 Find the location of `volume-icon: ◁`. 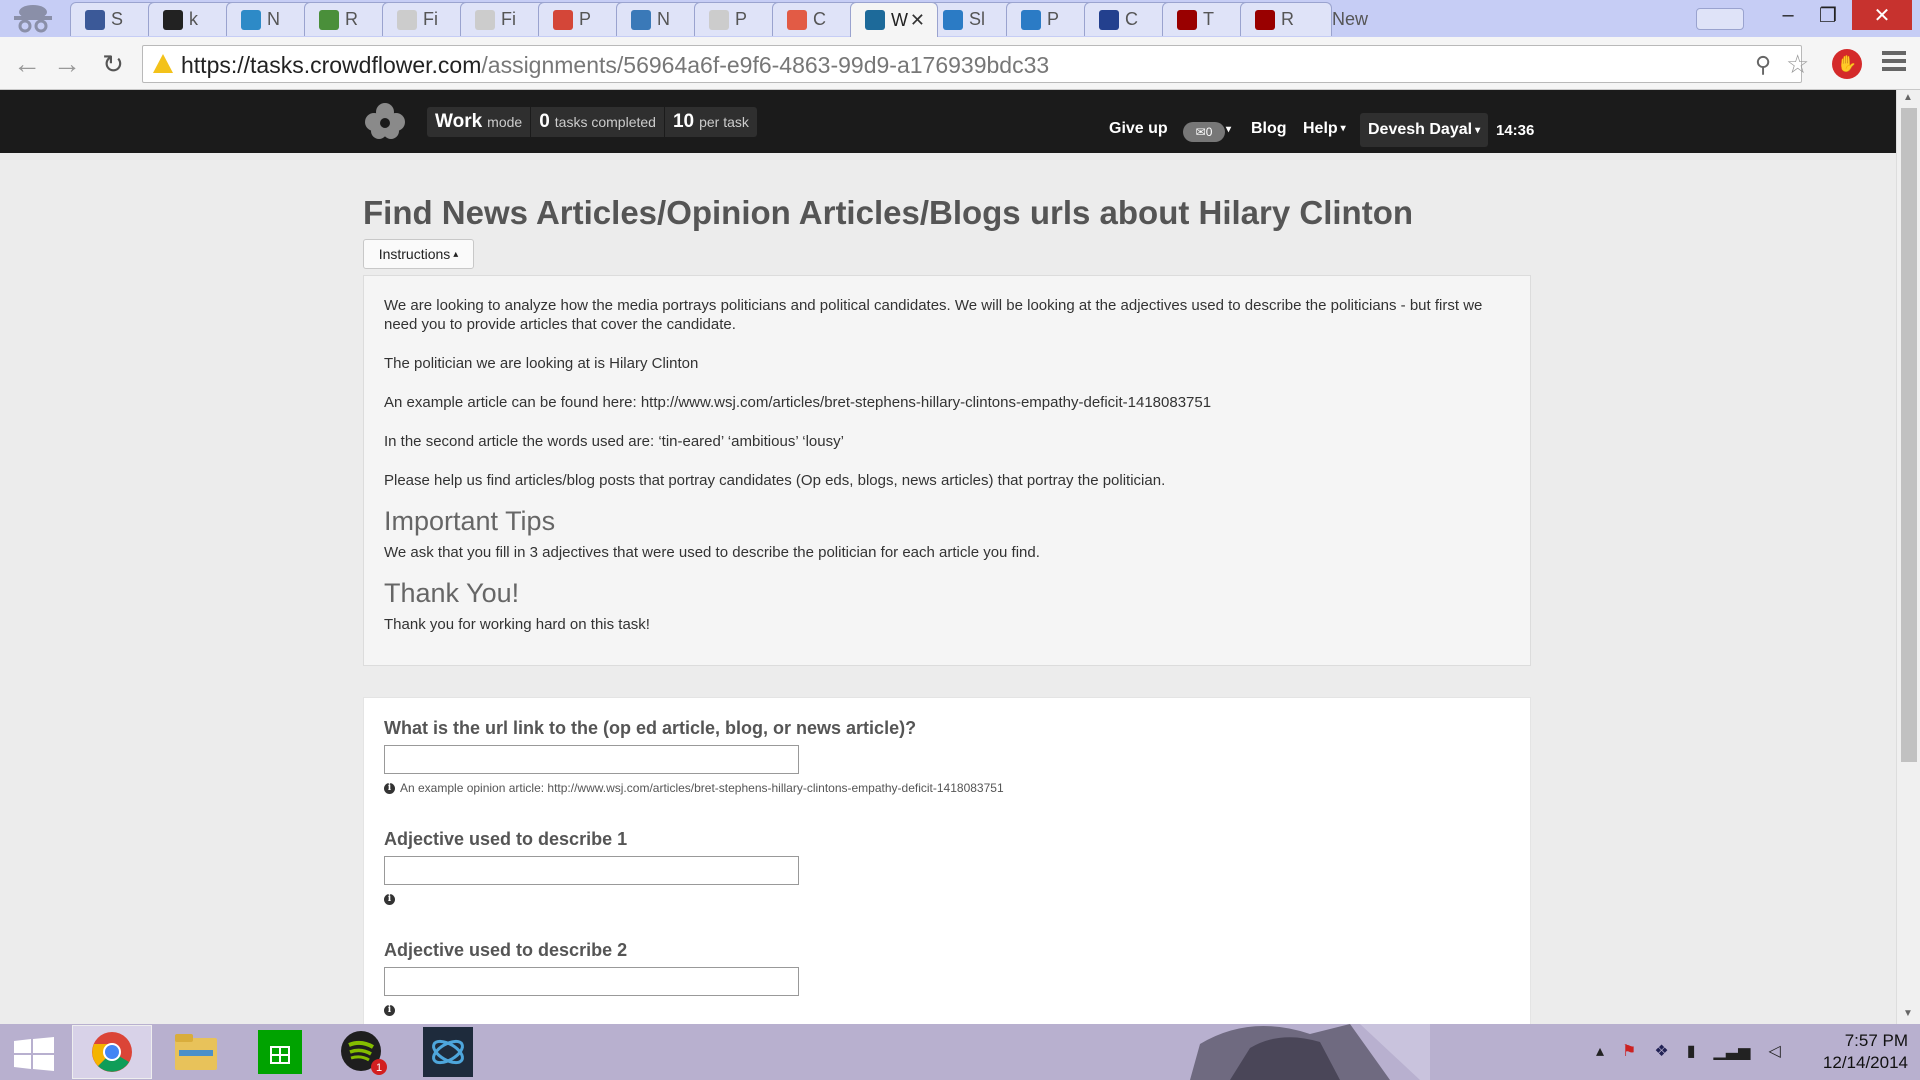

volume-icon: ◁ is located at coordinates (1774, 1051).